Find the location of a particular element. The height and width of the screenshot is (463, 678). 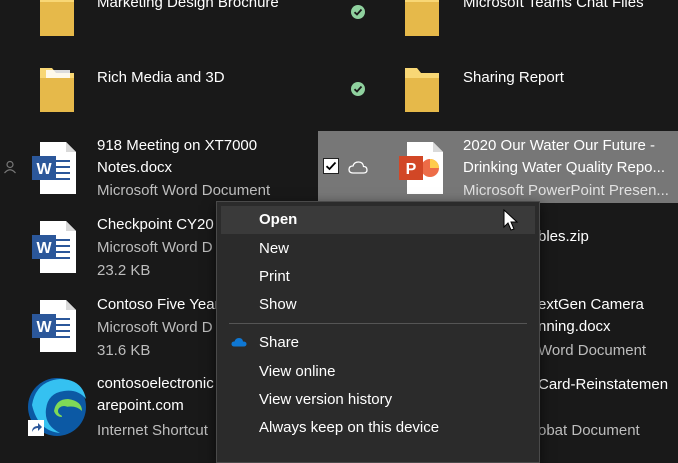

file-name: Microsoft Teams Chat Files is located at coordinates (553, 5).